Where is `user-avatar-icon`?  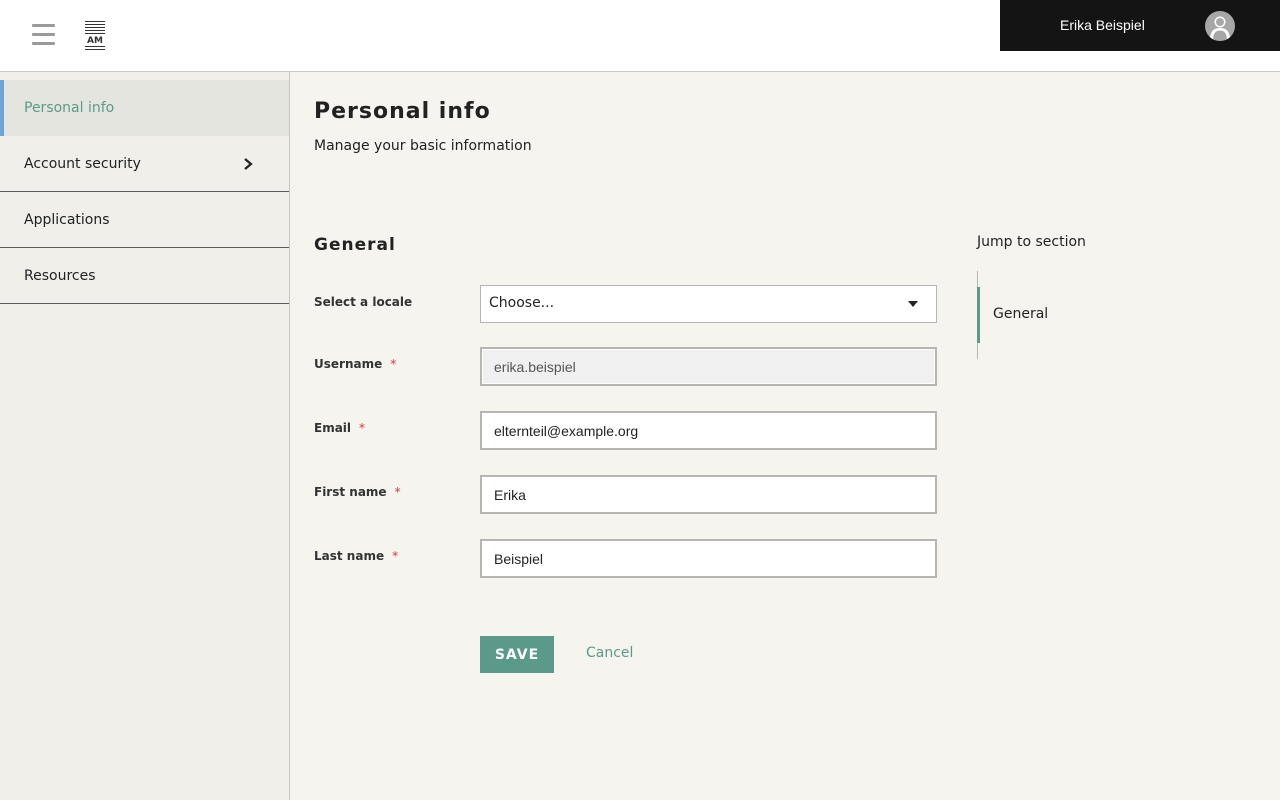
user-avatar-icon is located at coordinates (1220, 26).